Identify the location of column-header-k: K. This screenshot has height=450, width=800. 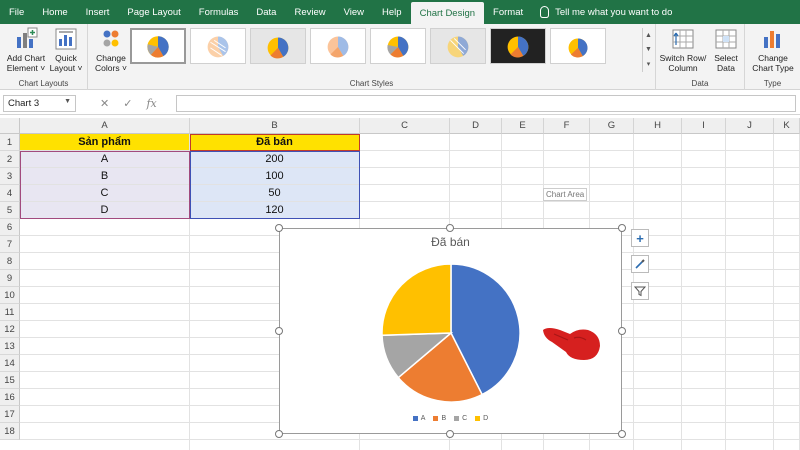
(787, 126).